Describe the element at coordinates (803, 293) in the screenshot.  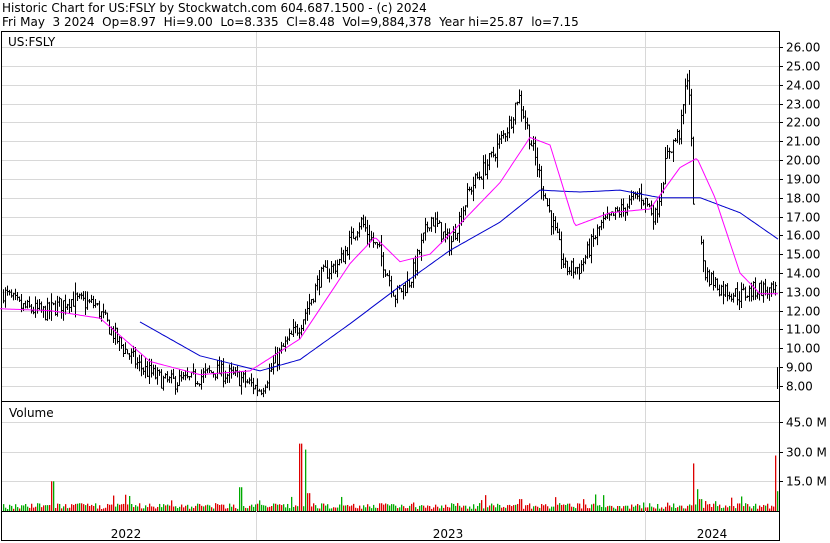
I see `price-tick-label: 13.00` at that location.